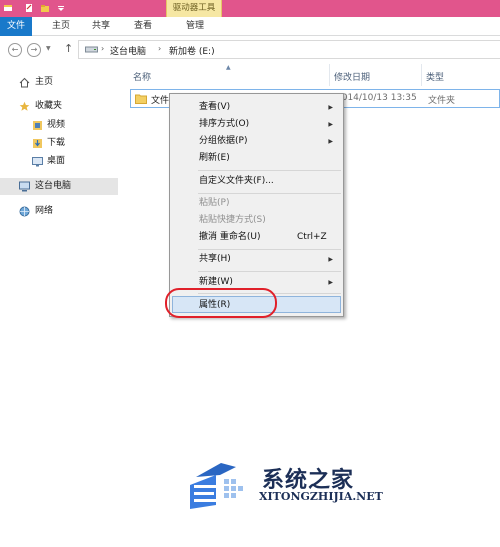  I want to click on column-headers: ▲ 名称 修改日期 类型, so click(309, 75).